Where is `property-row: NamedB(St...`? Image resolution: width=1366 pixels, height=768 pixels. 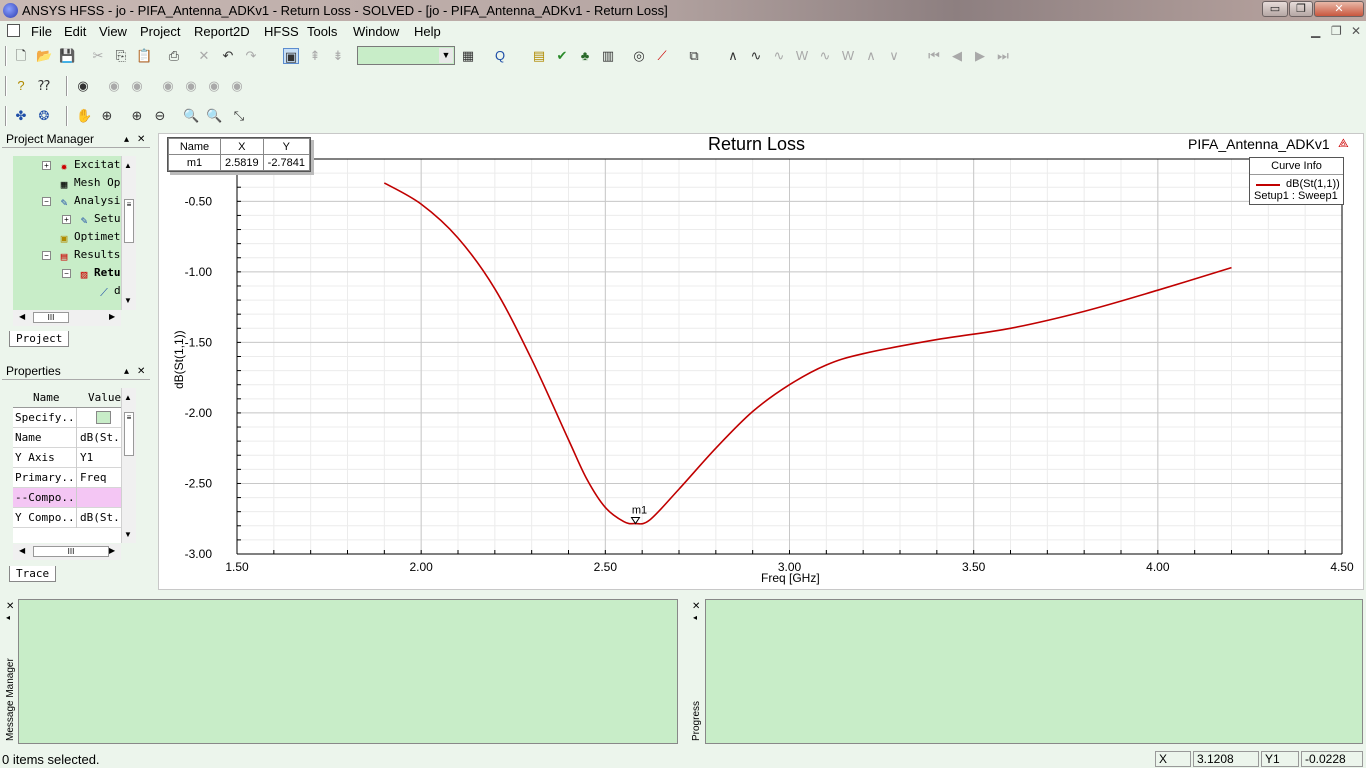 property-row: NamedB(St... is located at coordinates (67, 438).